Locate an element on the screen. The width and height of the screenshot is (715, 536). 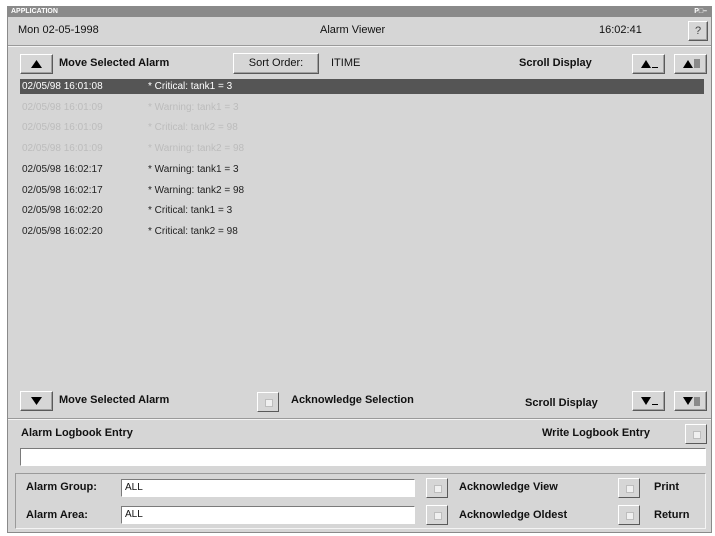
alarm-area-label: Alarm Area: is located at coordinates (57, 515).